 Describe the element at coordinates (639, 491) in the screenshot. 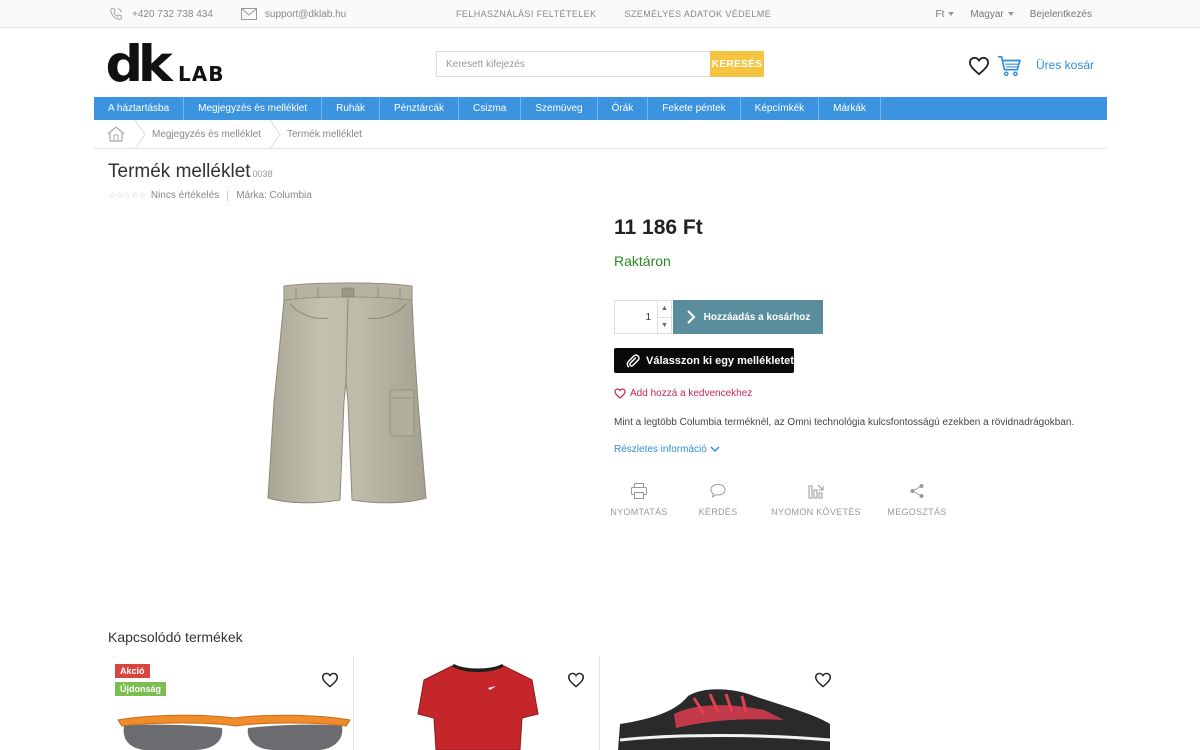

I see `printer-icon` at that location.